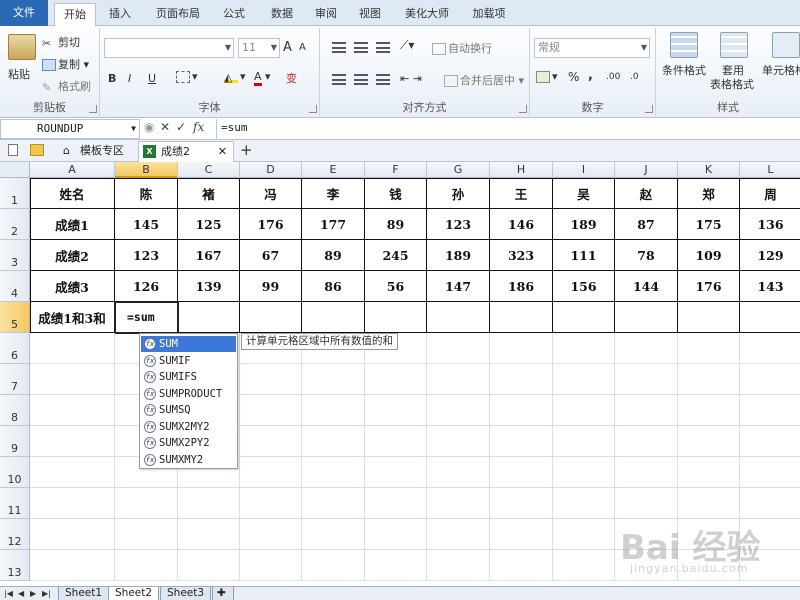 This screenshot has height=600, width=800. What do you see at coordinates (186, 593) in the screenshot?
I see `sheet-tab-sheet3: Sheet3` at bounding box center [186, 593].